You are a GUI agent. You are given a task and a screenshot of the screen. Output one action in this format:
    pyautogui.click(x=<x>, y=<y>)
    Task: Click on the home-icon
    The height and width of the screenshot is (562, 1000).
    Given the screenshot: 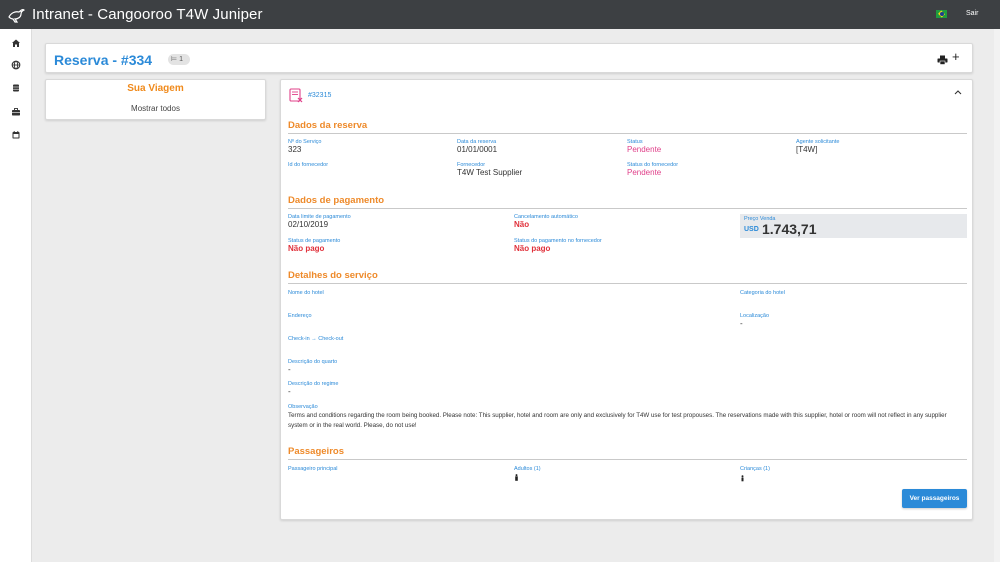 What is the action you would take?
    pyautogui.click(x=16, y=43)
    